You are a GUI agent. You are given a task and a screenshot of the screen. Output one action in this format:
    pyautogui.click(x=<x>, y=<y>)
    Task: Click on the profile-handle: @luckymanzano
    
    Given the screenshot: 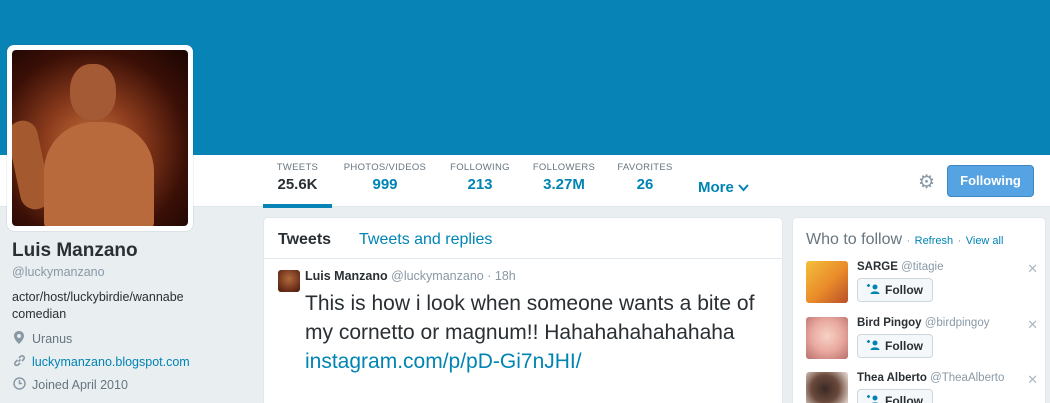 What is the action you would take?
    pyautogui.click(x=58, y=272)
    